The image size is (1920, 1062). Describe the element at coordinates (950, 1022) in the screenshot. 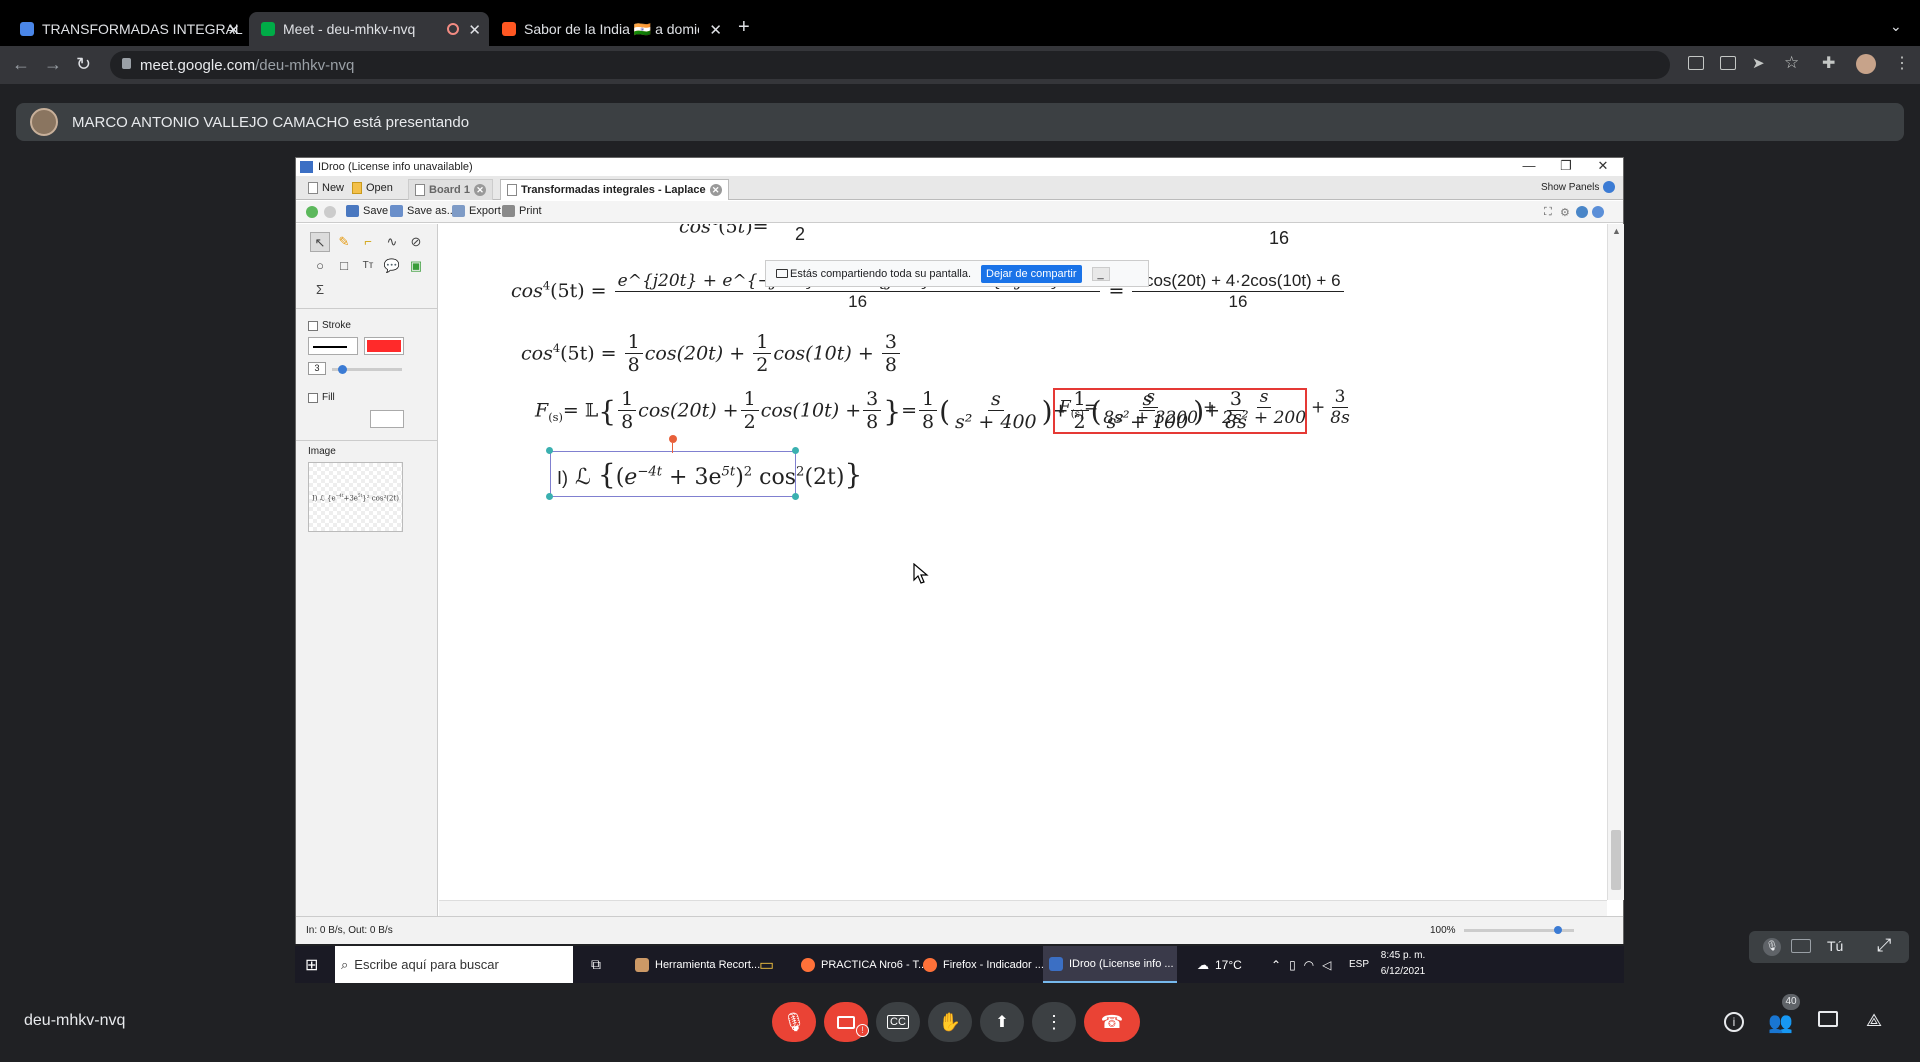

I see `raise-hand-button: ✋` at that location.